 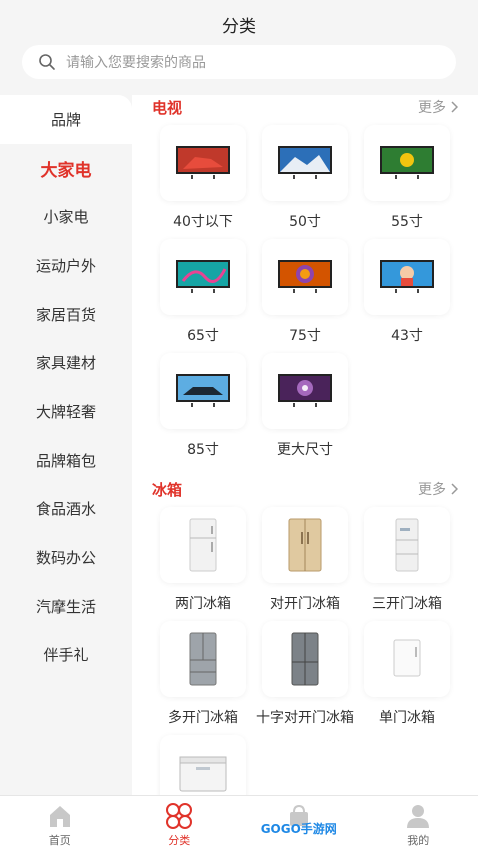 I want to click on tile-label: 85寸, so click(x=203, y=450).